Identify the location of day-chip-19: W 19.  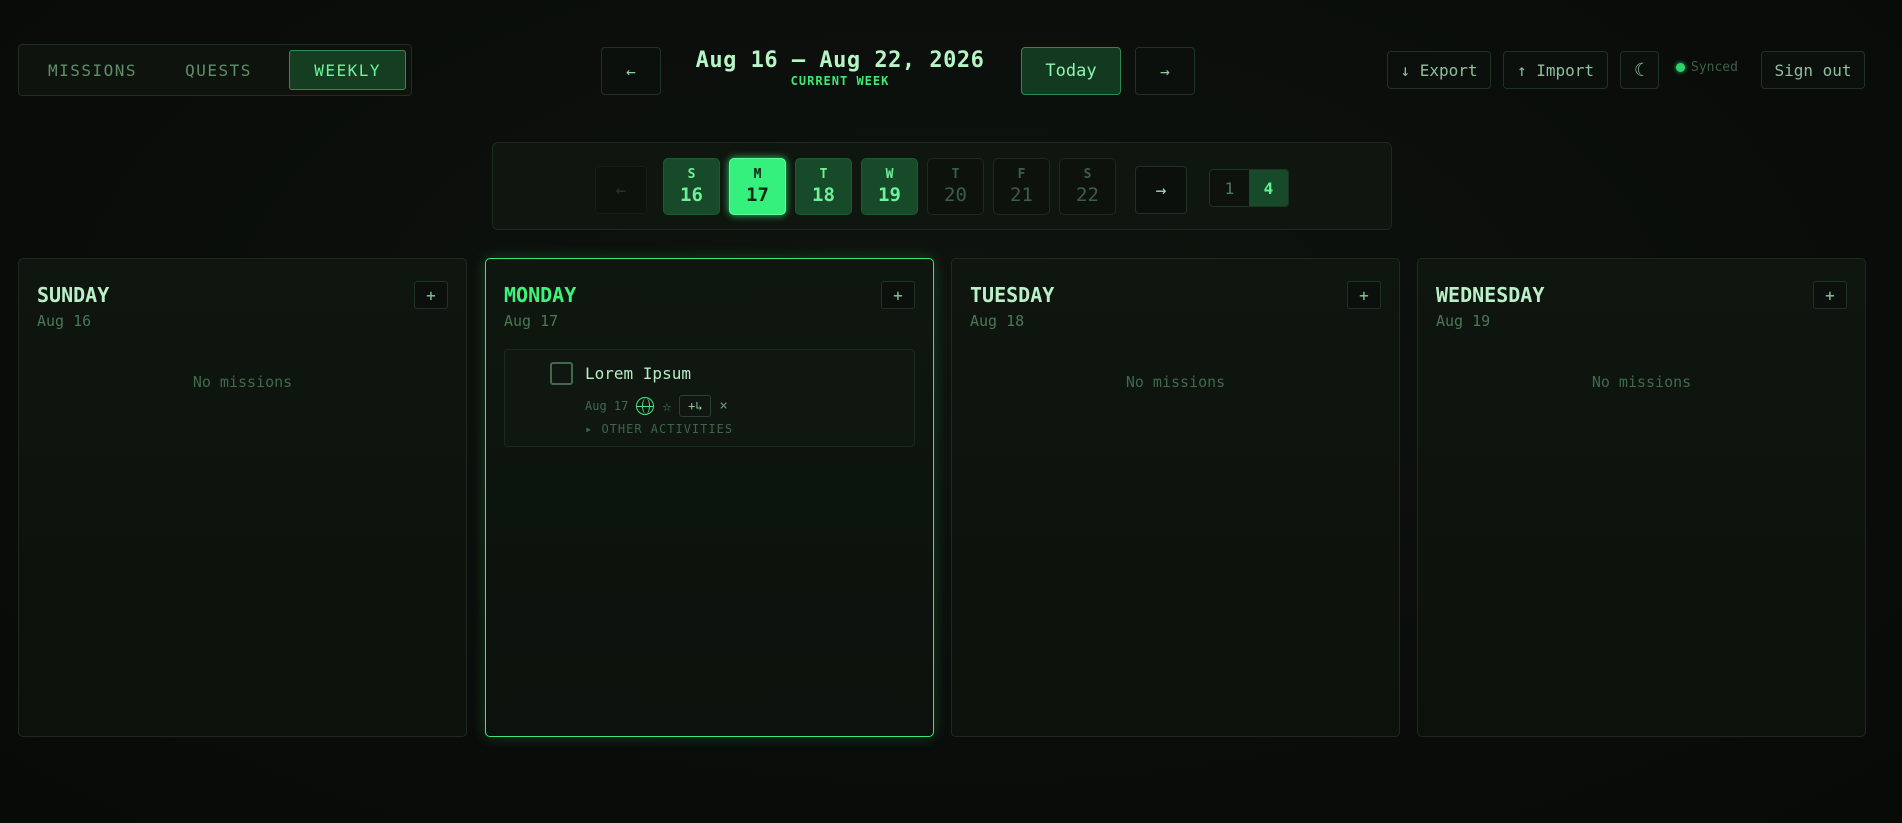
(889, 186).